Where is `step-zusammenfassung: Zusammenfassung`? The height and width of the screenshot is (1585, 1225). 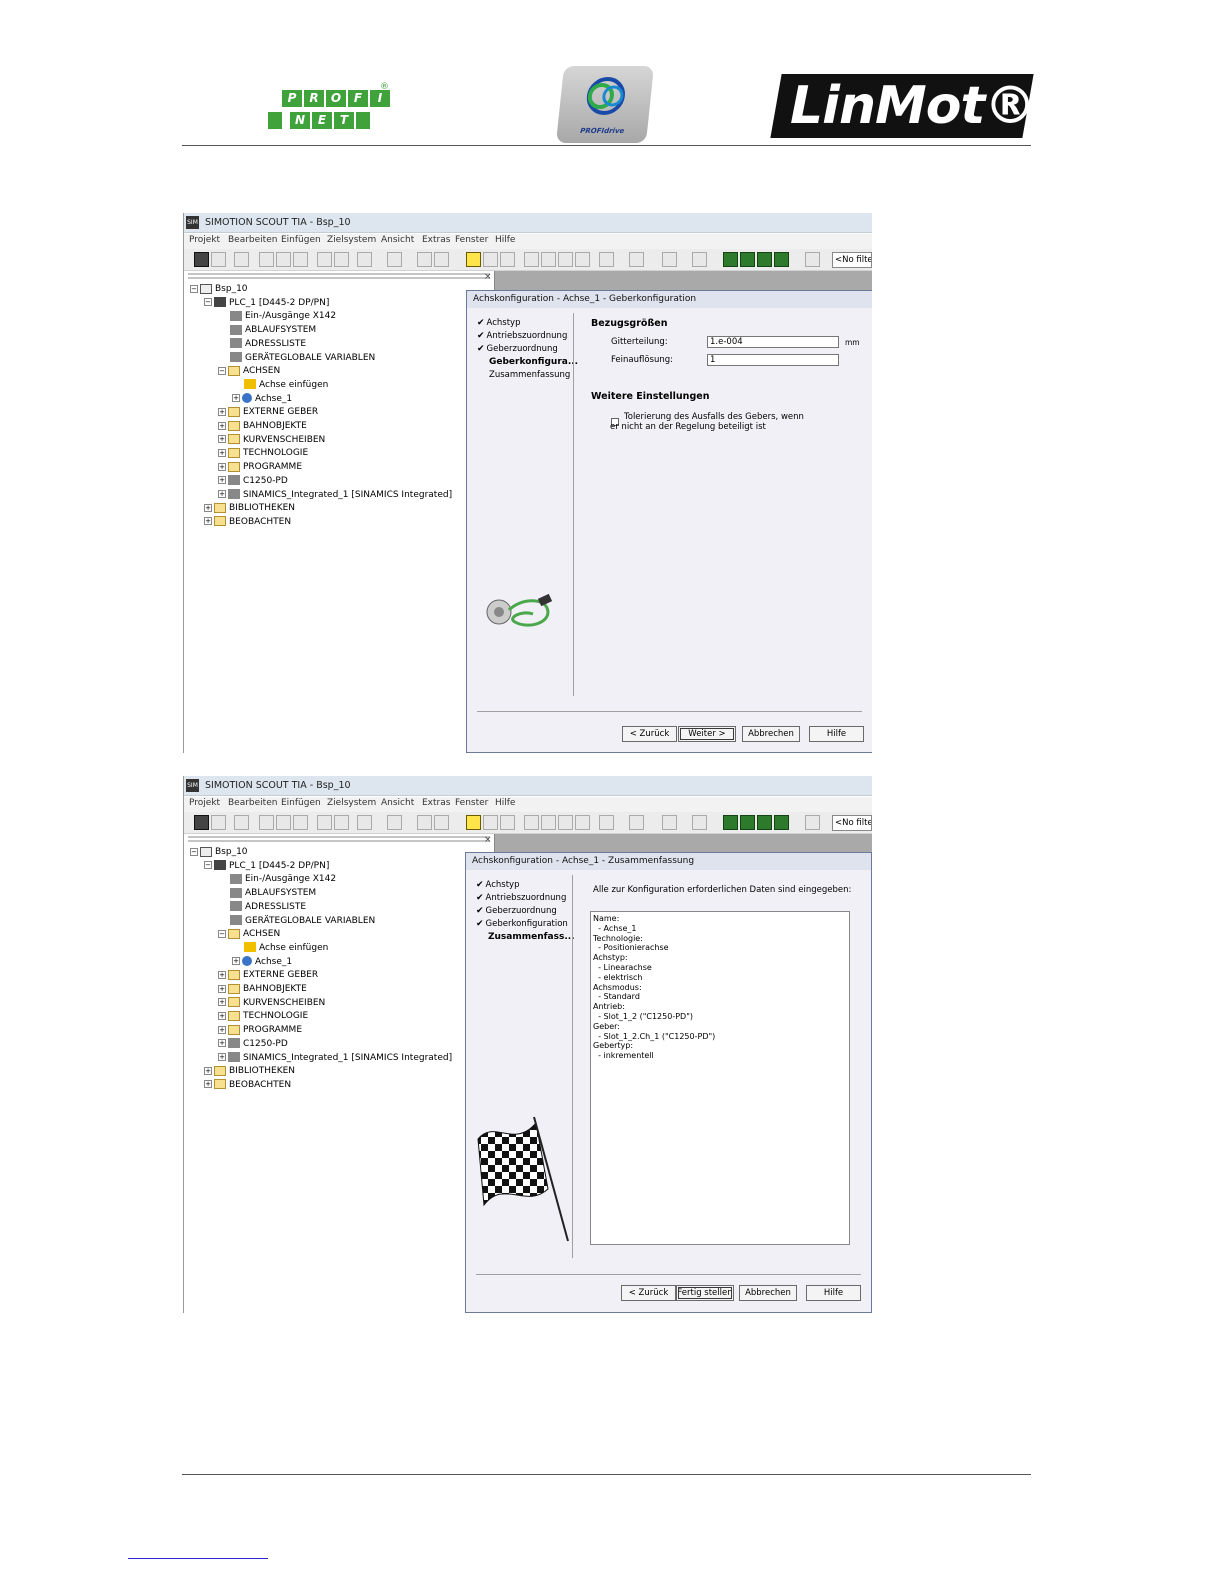 step-zusammenfassung: Zusammenfassung is located at coordinates (523, 375).